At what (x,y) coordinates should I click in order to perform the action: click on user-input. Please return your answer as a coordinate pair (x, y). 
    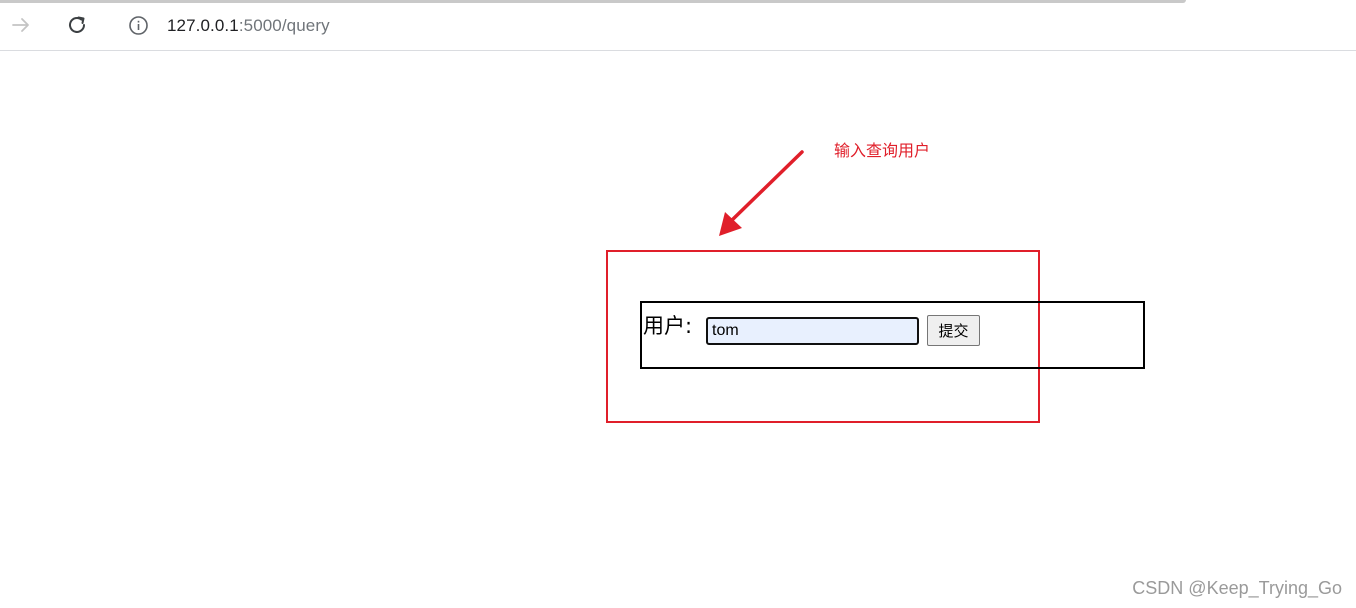
    Looking at the image, I should click on (812, 331).